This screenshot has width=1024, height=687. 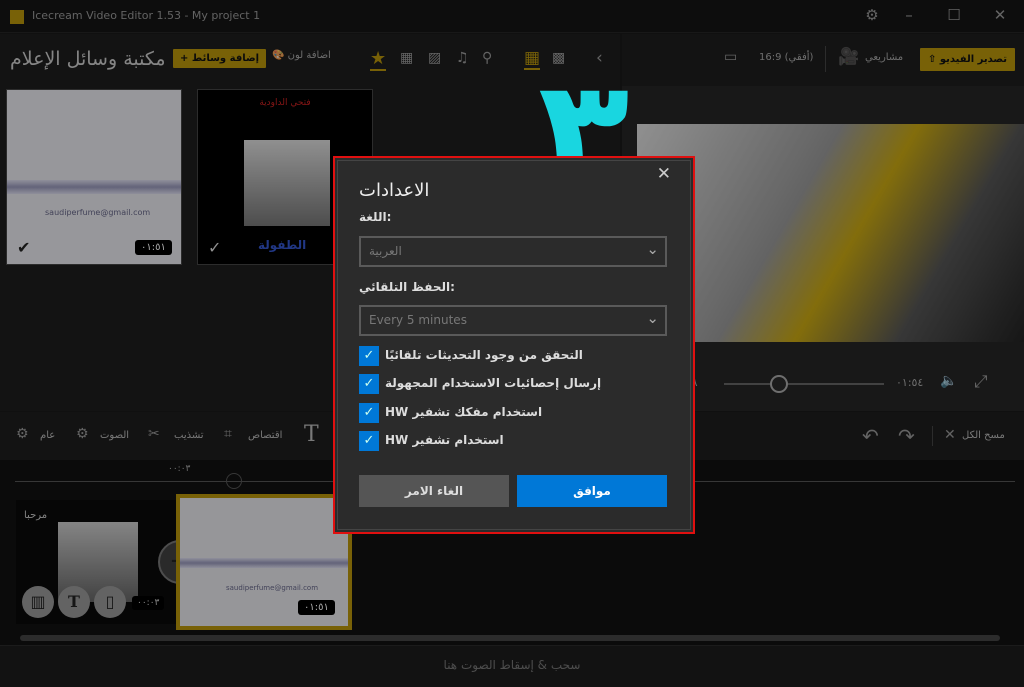 What do you see at coordinates (664, 174) in the screenshot?
I see `close-icon: ✕` at bounding box center [664, 174].